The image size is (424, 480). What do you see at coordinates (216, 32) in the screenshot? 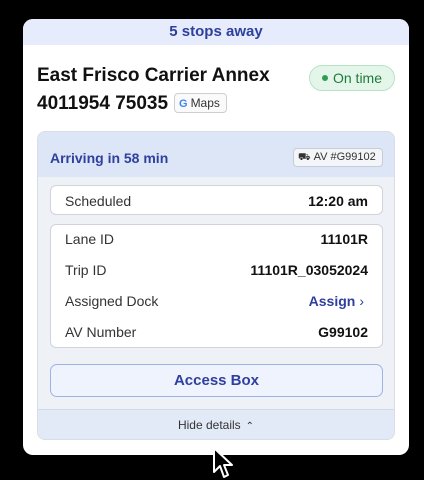
I see `stops-away-banner: 5 stops away` at bounding box center [216, 32].